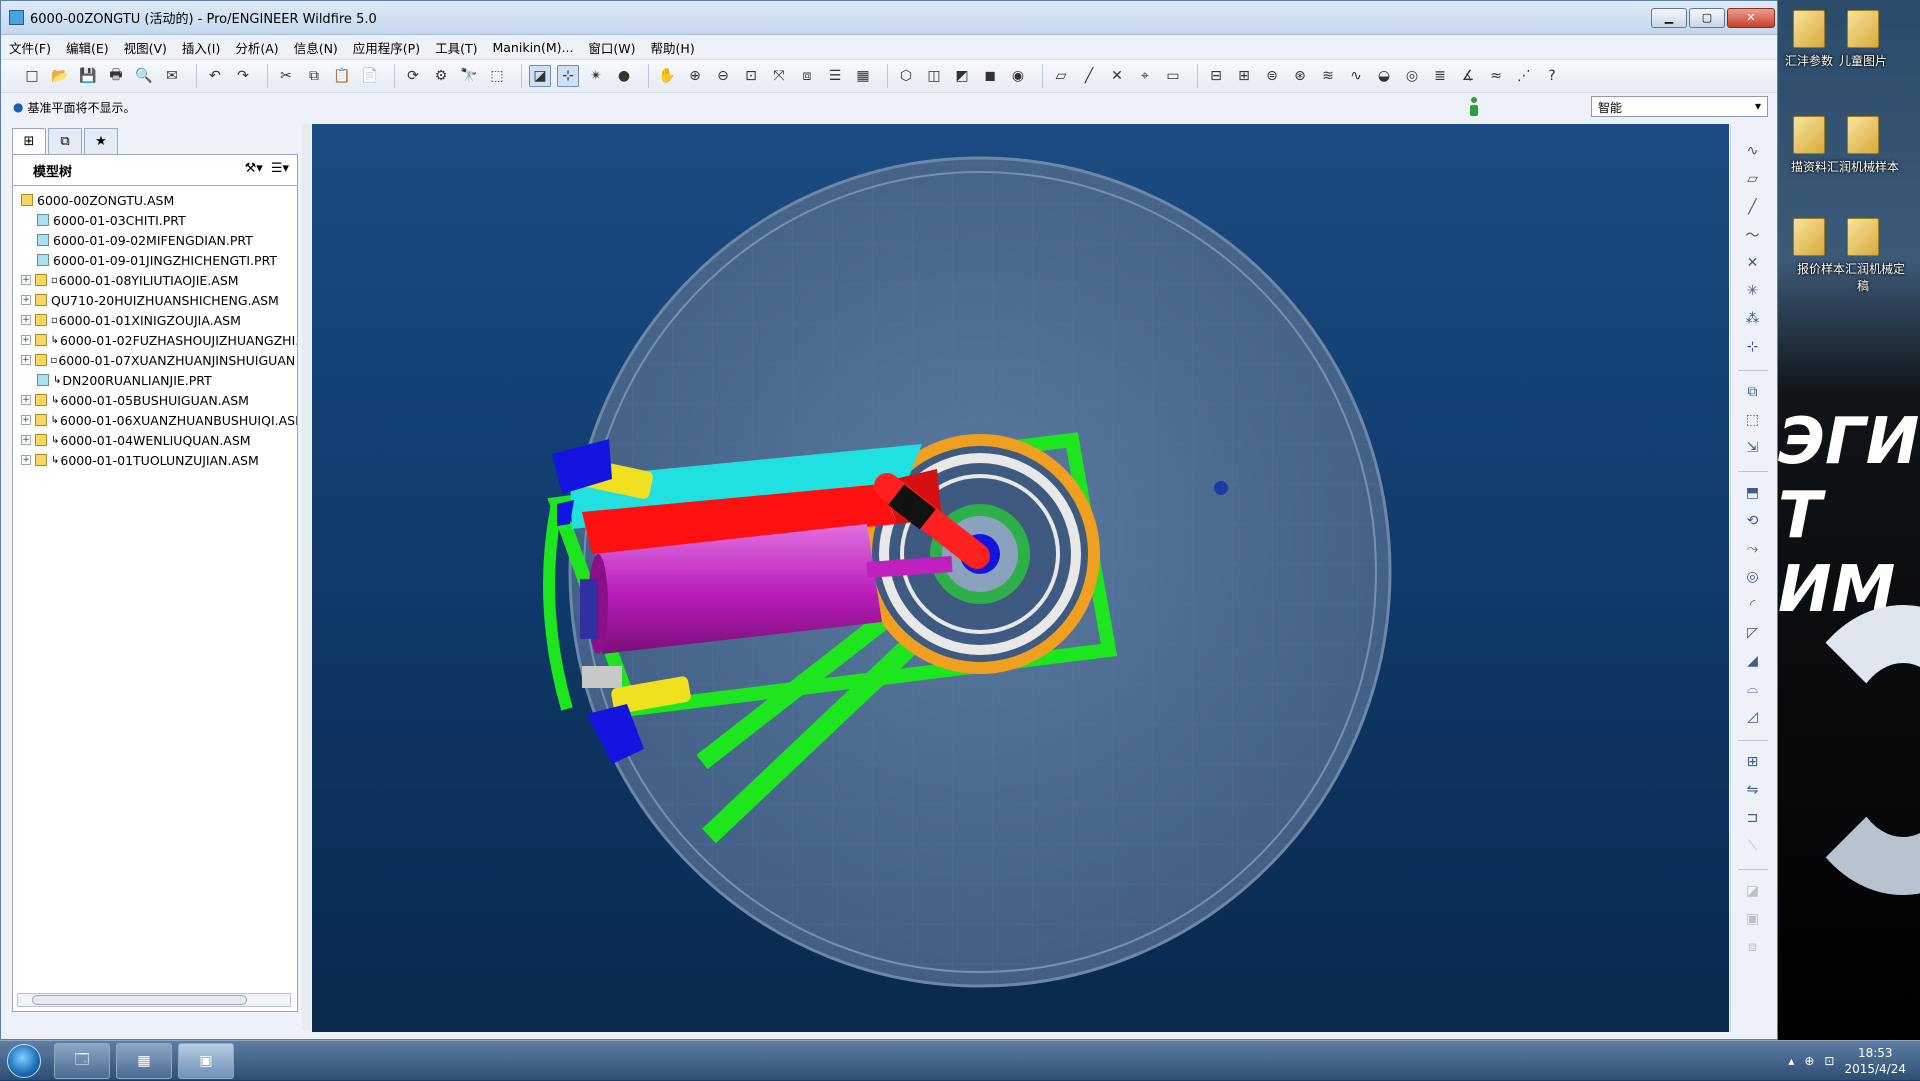  I want to click on plane-icon: ▱, so click(1753, 179).